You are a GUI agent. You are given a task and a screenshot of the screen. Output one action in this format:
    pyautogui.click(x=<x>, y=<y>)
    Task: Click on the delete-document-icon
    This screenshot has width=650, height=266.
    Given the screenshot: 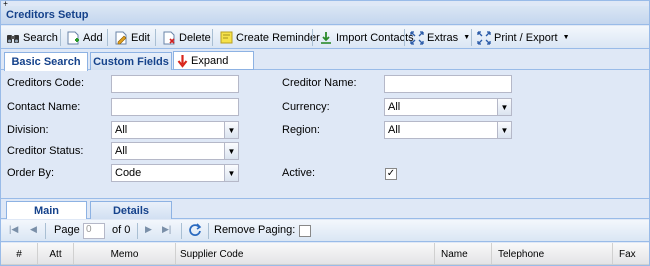 What is the action you would take?
    pyautogui.click(x=169, y=38)
    